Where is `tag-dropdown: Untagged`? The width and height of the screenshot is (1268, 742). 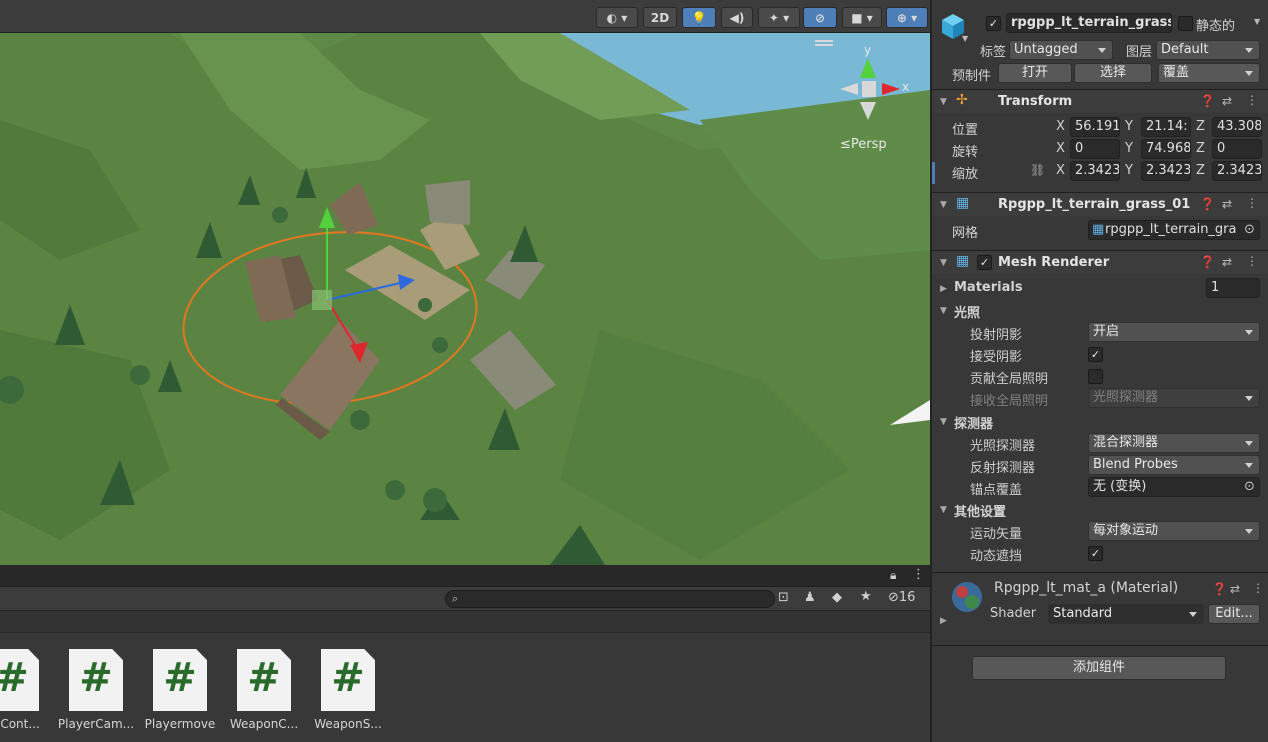 tag-dropdown: Untagged is located at coordinates (1061, 50).